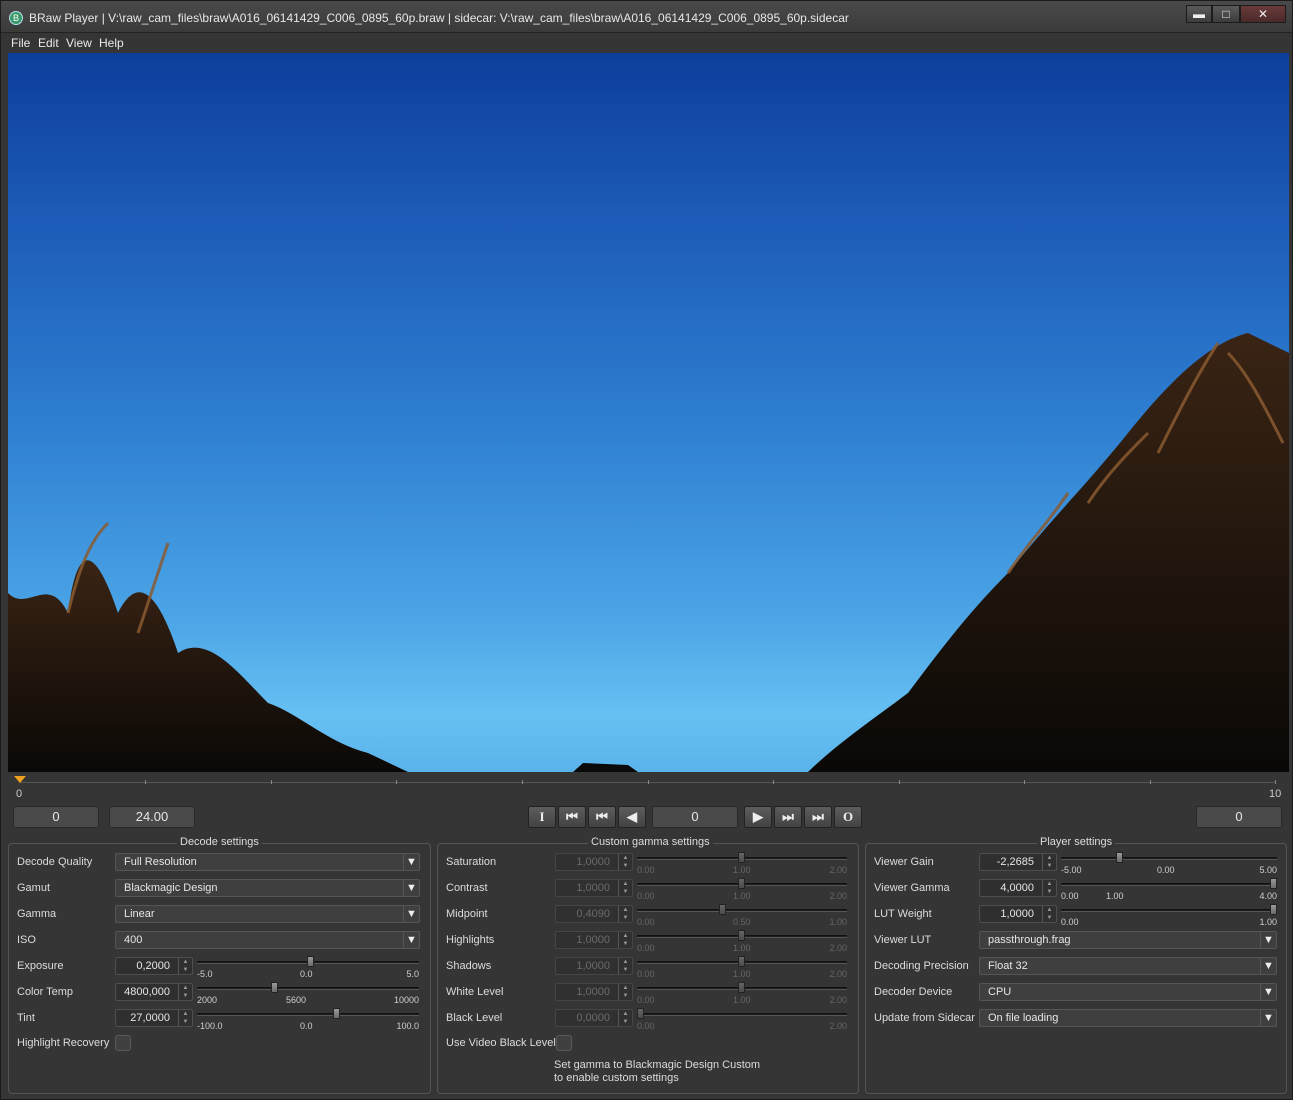 Image resolution: width=1293 pixels, height=1100 pixels. I want to click on viewer-gain-spinbox: -2,2685 ▲ ▼, so click(1018, 862).